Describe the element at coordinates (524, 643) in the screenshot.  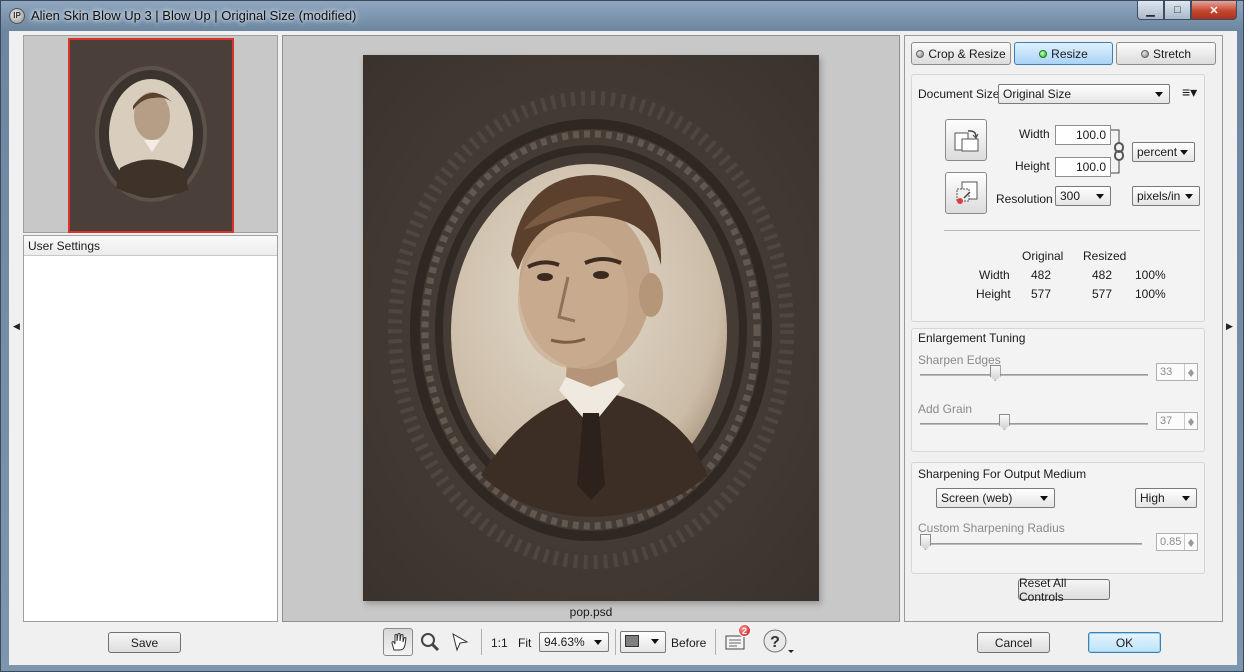
I see `zoom-fit-button: Fit` at that location.